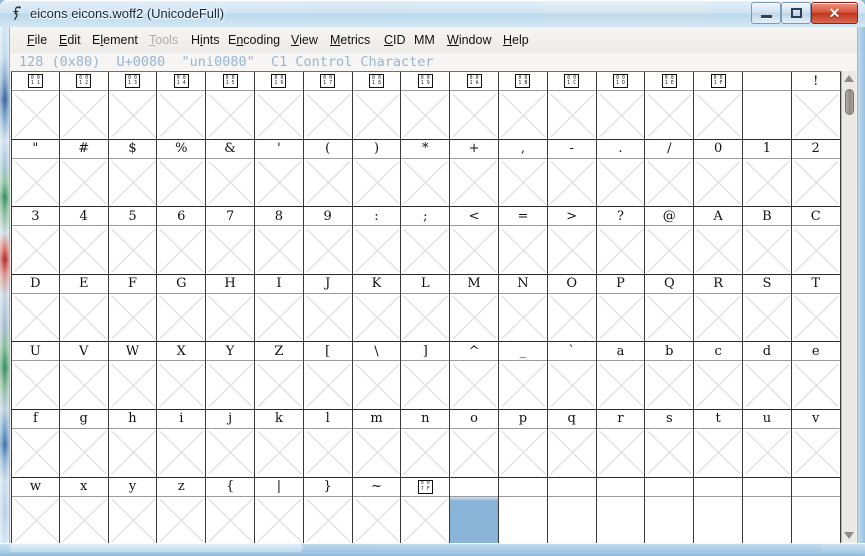  I want to click on glyph-cell: &, so click(230, 173).